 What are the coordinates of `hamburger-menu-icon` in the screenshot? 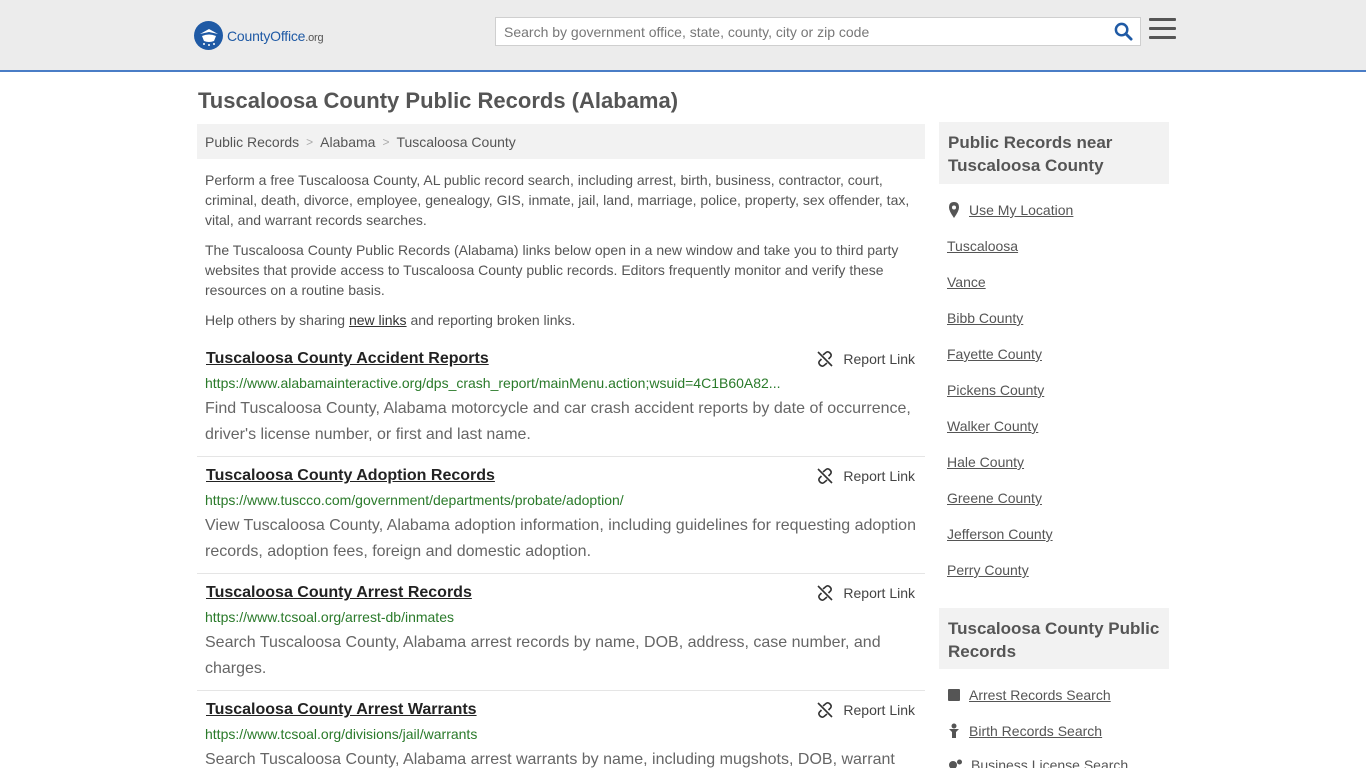 It's located at (1162, 30).